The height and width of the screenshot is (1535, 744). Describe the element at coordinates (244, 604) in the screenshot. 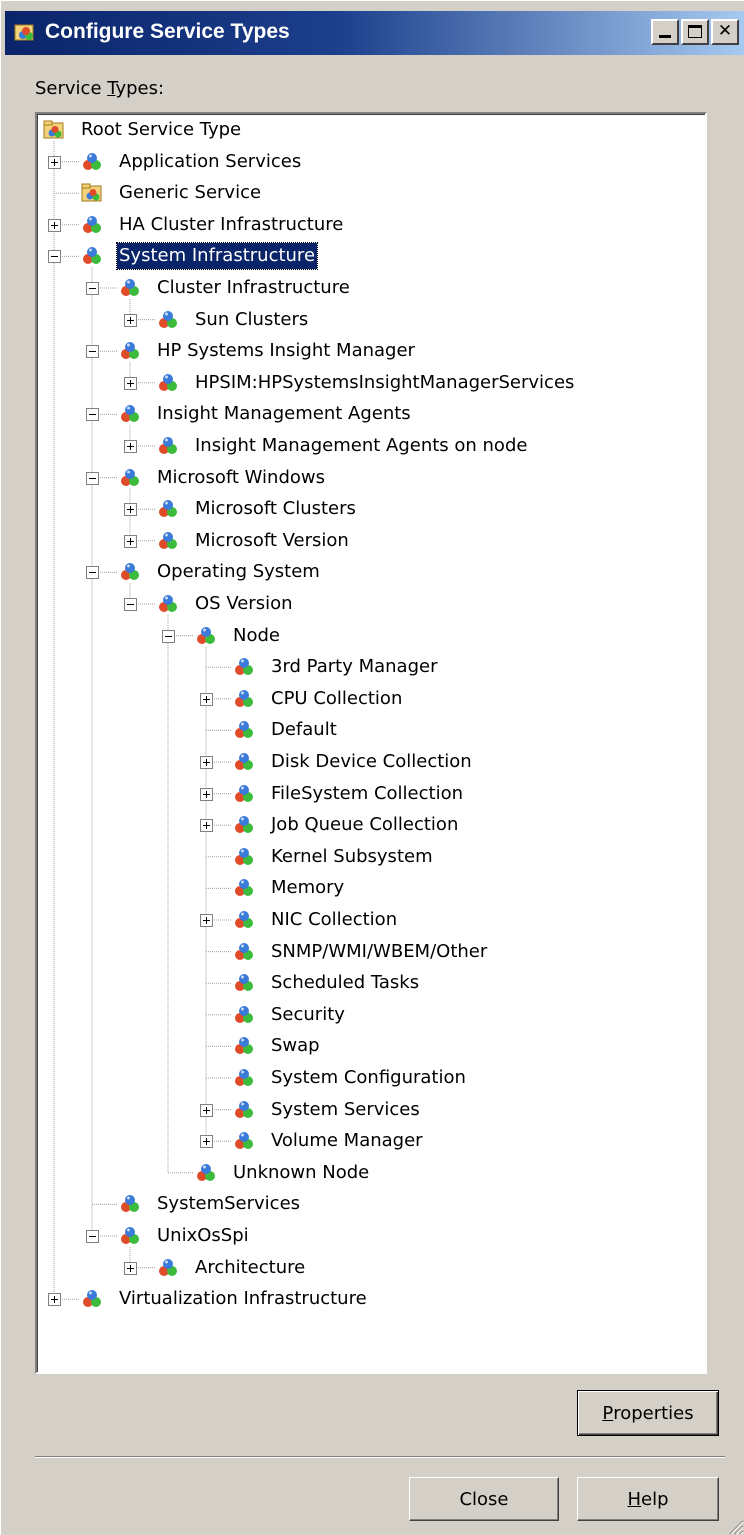

I see `tree-item-label: OS Version` at that location.